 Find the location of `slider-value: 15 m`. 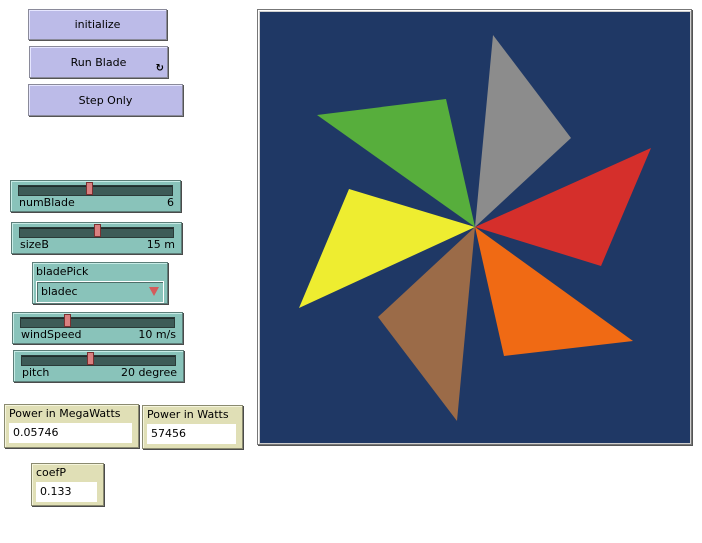

slider-value: 15 m is located at coordinates (160, 244).